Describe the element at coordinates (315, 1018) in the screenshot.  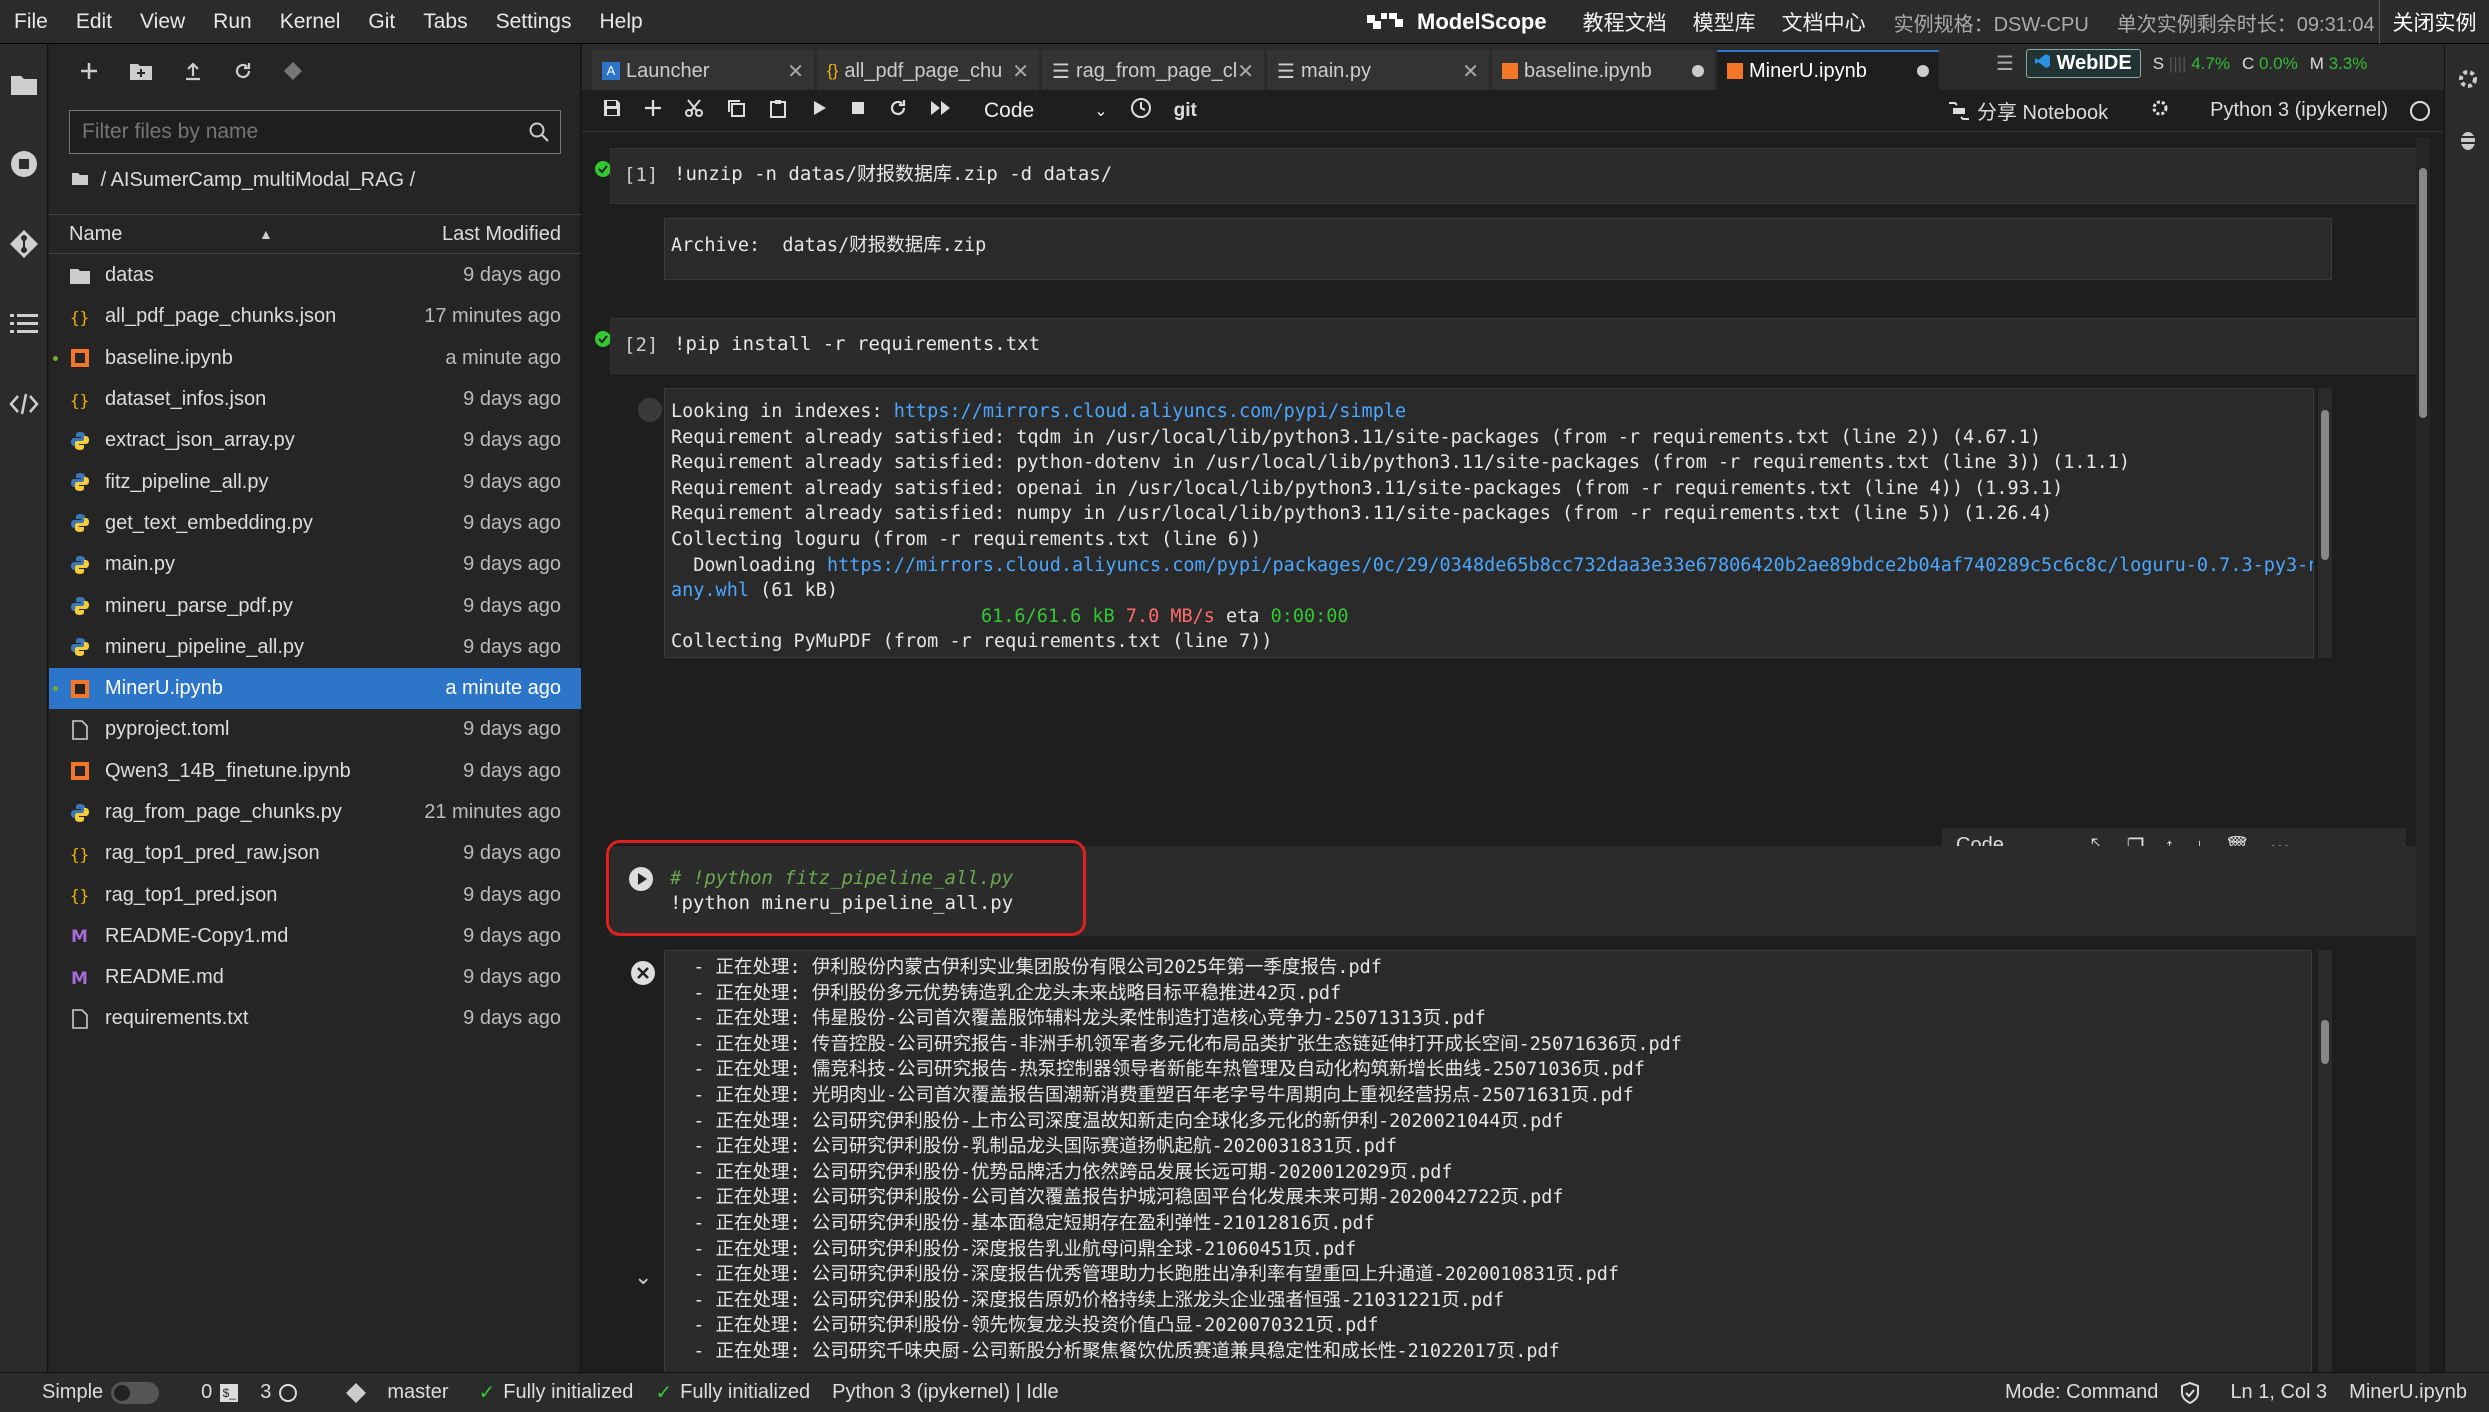
I see `file-row: requirements.txt 9 days ago` at that location.